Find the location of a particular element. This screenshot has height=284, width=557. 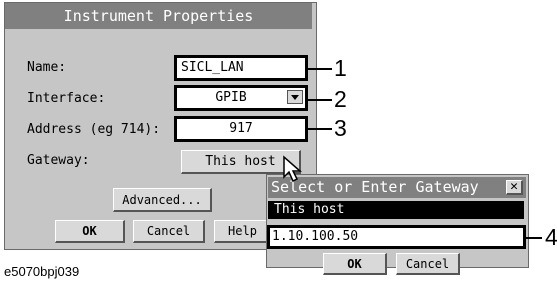

popup-title: Select or Enter Gateway is located at coordinates (397, 187).